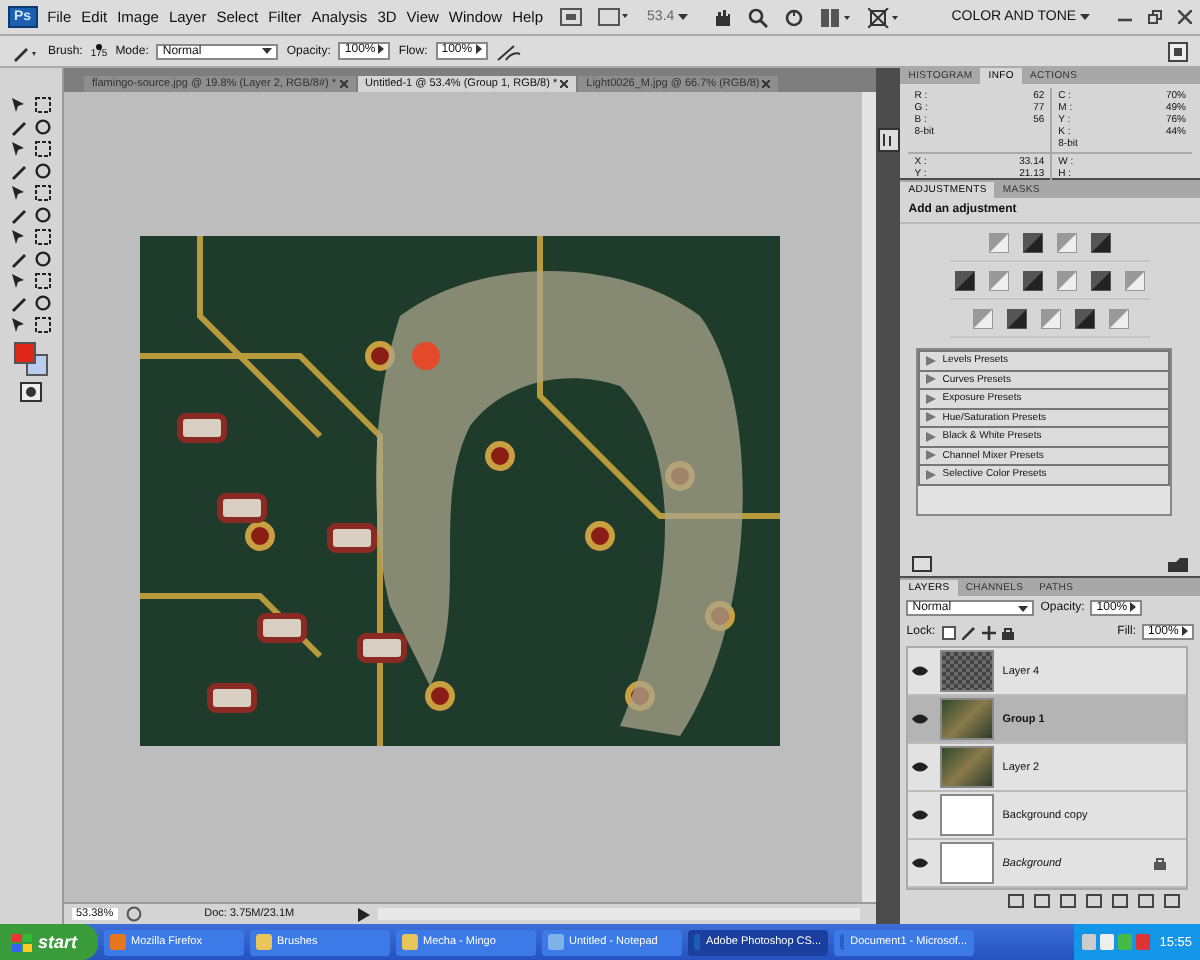 The width and height of the screenshot is (1200, 960). Describe the element at coordinates (613, 17) in the screenshot. I see `screen-mode-icon` at that location.